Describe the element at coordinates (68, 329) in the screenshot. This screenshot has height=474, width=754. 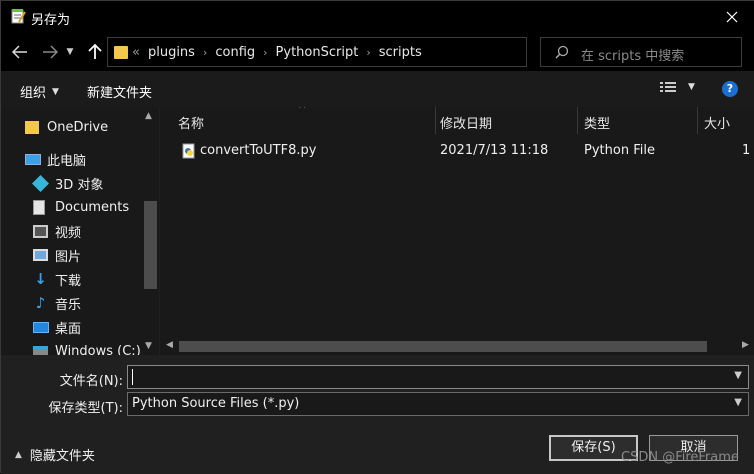
I see `sidebar-item-label: 桌面` at that location.